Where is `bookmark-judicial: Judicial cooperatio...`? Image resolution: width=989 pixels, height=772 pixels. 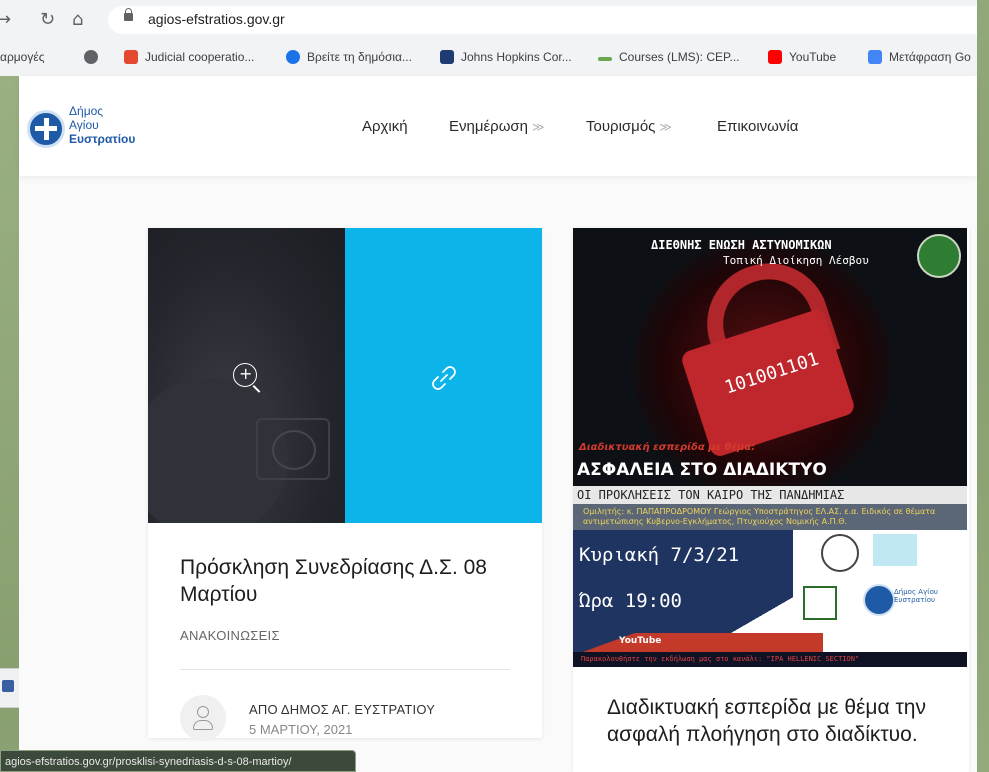
bookmark-judicial: Judicial cooperatio... is located at coordinates (189, 57).